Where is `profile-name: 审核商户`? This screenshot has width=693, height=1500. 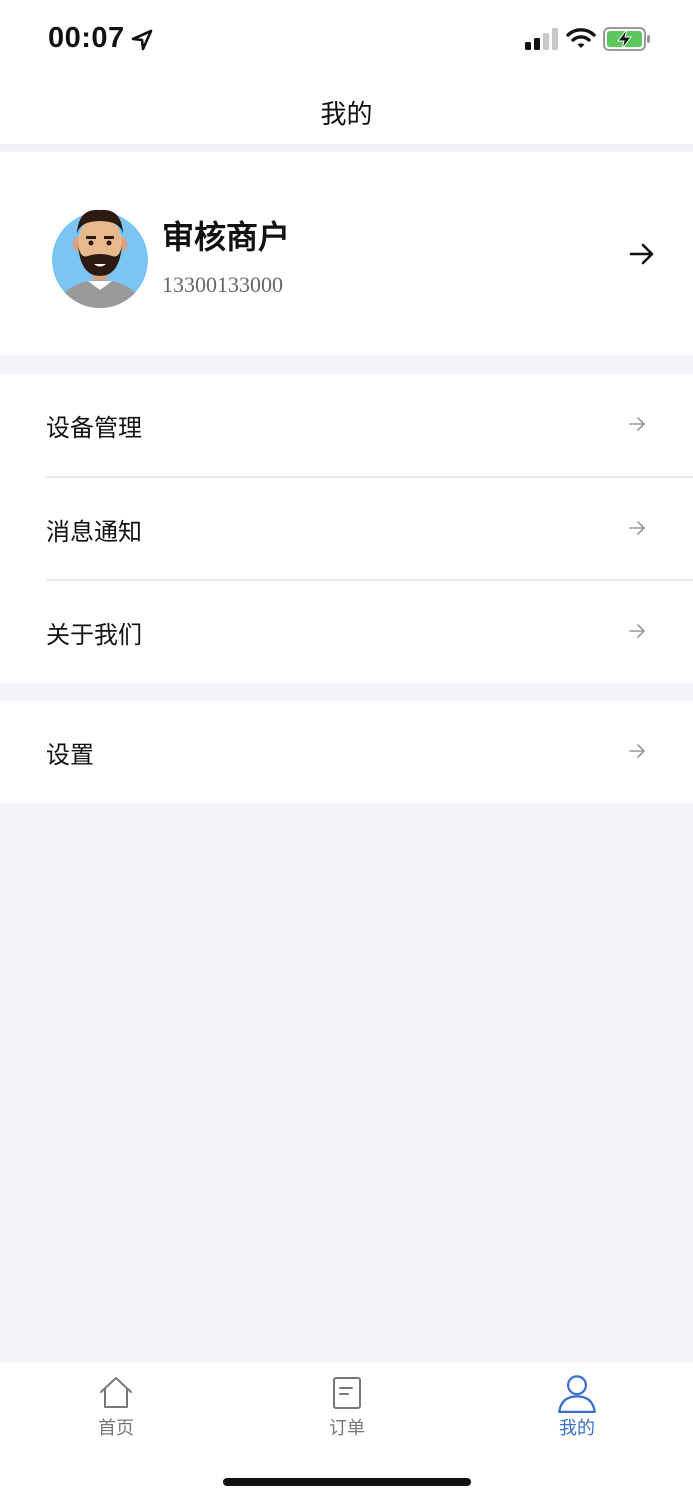 profile-name: 审核商户 is located at coordinates (226, 237).